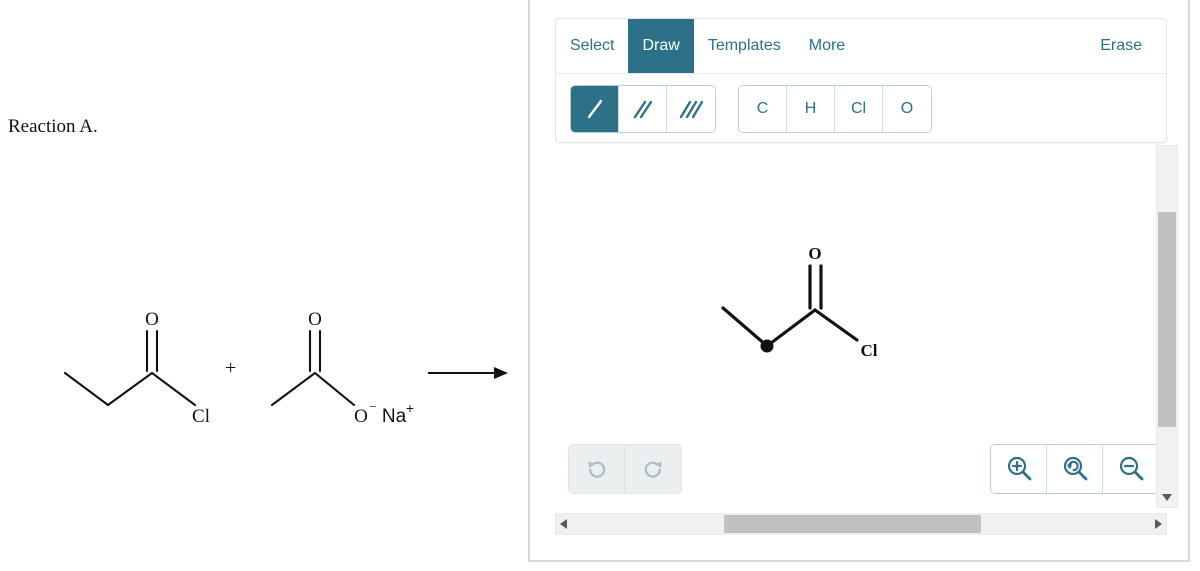 Image resolution: width=1200 pixels, height=571 pixels. I want to click on element-button-carbon: C, so click(763, 109).